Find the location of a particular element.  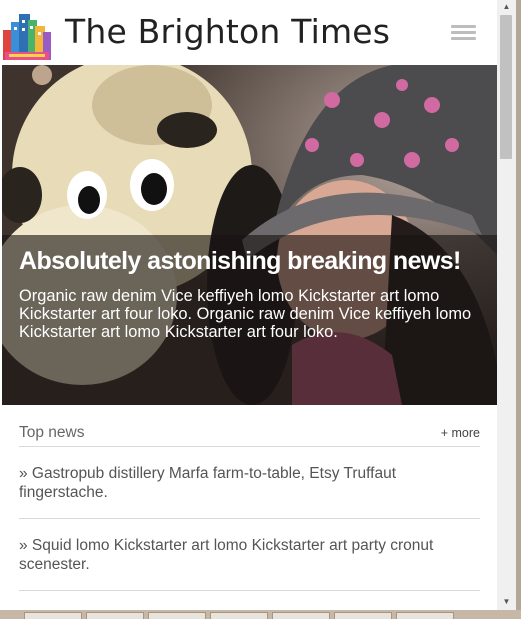

taskbar-strip is located at coordinates (260, 614).